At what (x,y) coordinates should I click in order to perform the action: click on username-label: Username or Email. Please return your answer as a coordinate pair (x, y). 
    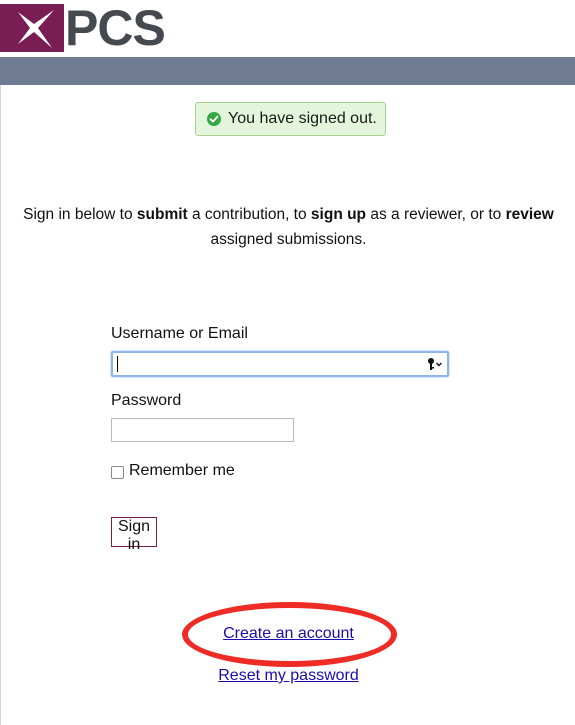
    Looking at the image, I should click on (179, 333).